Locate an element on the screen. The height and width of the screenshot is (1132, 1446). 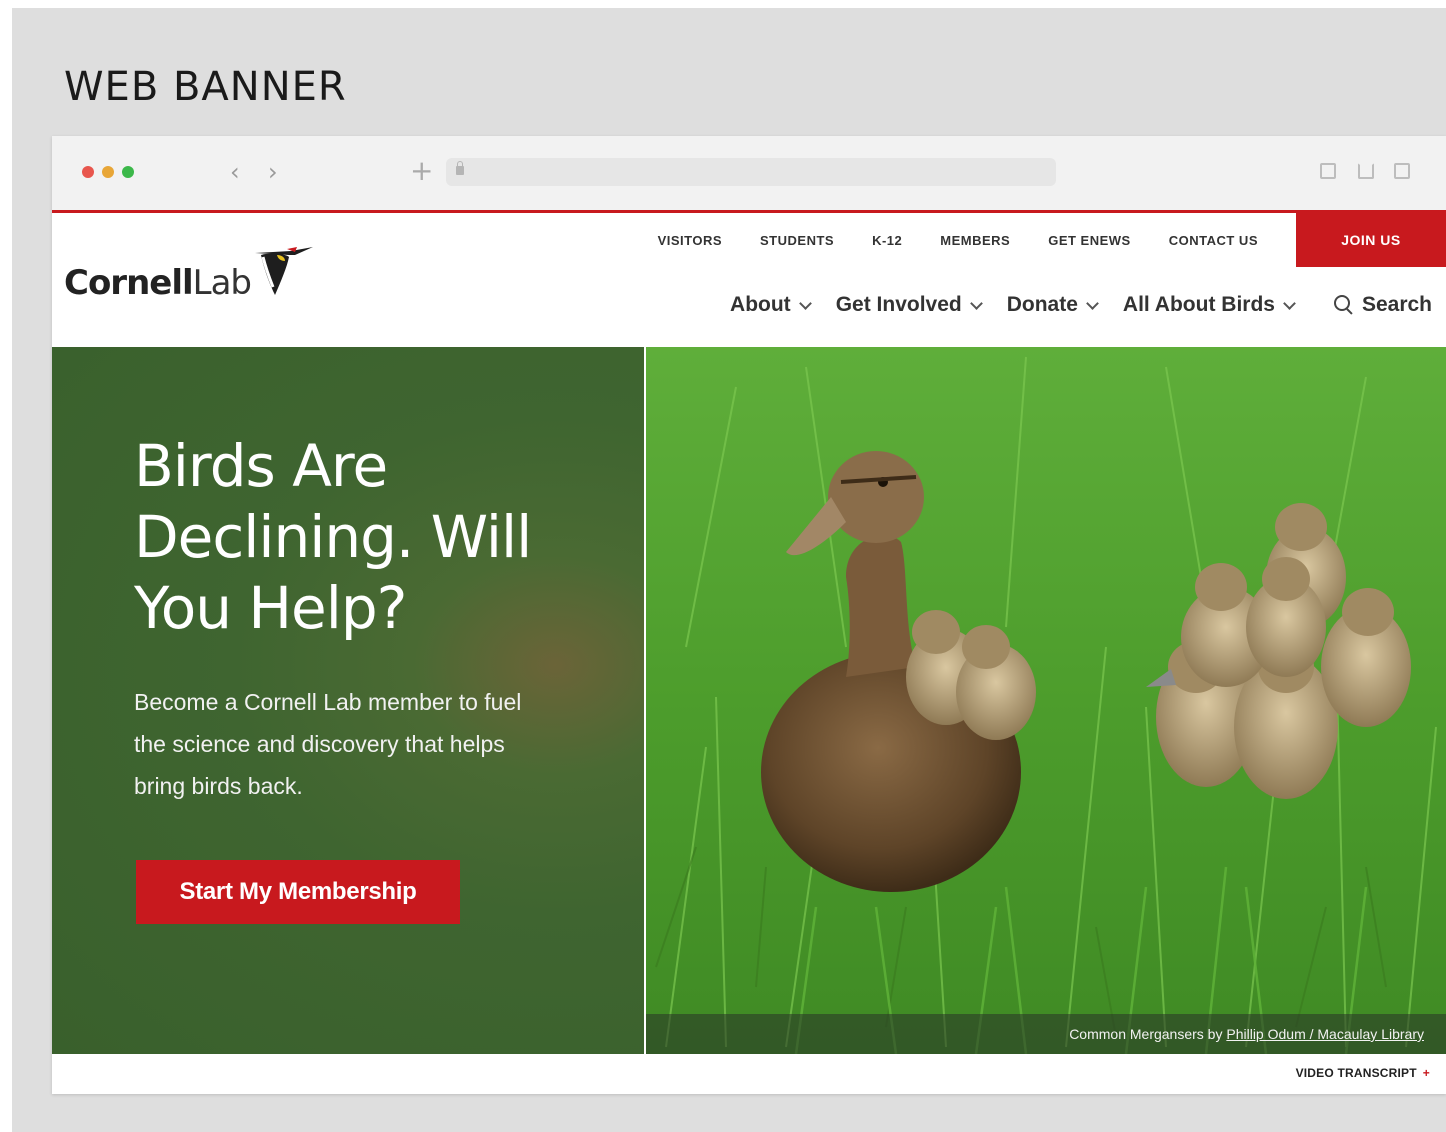
search-label: Search is located at coordinates (1396, 304).